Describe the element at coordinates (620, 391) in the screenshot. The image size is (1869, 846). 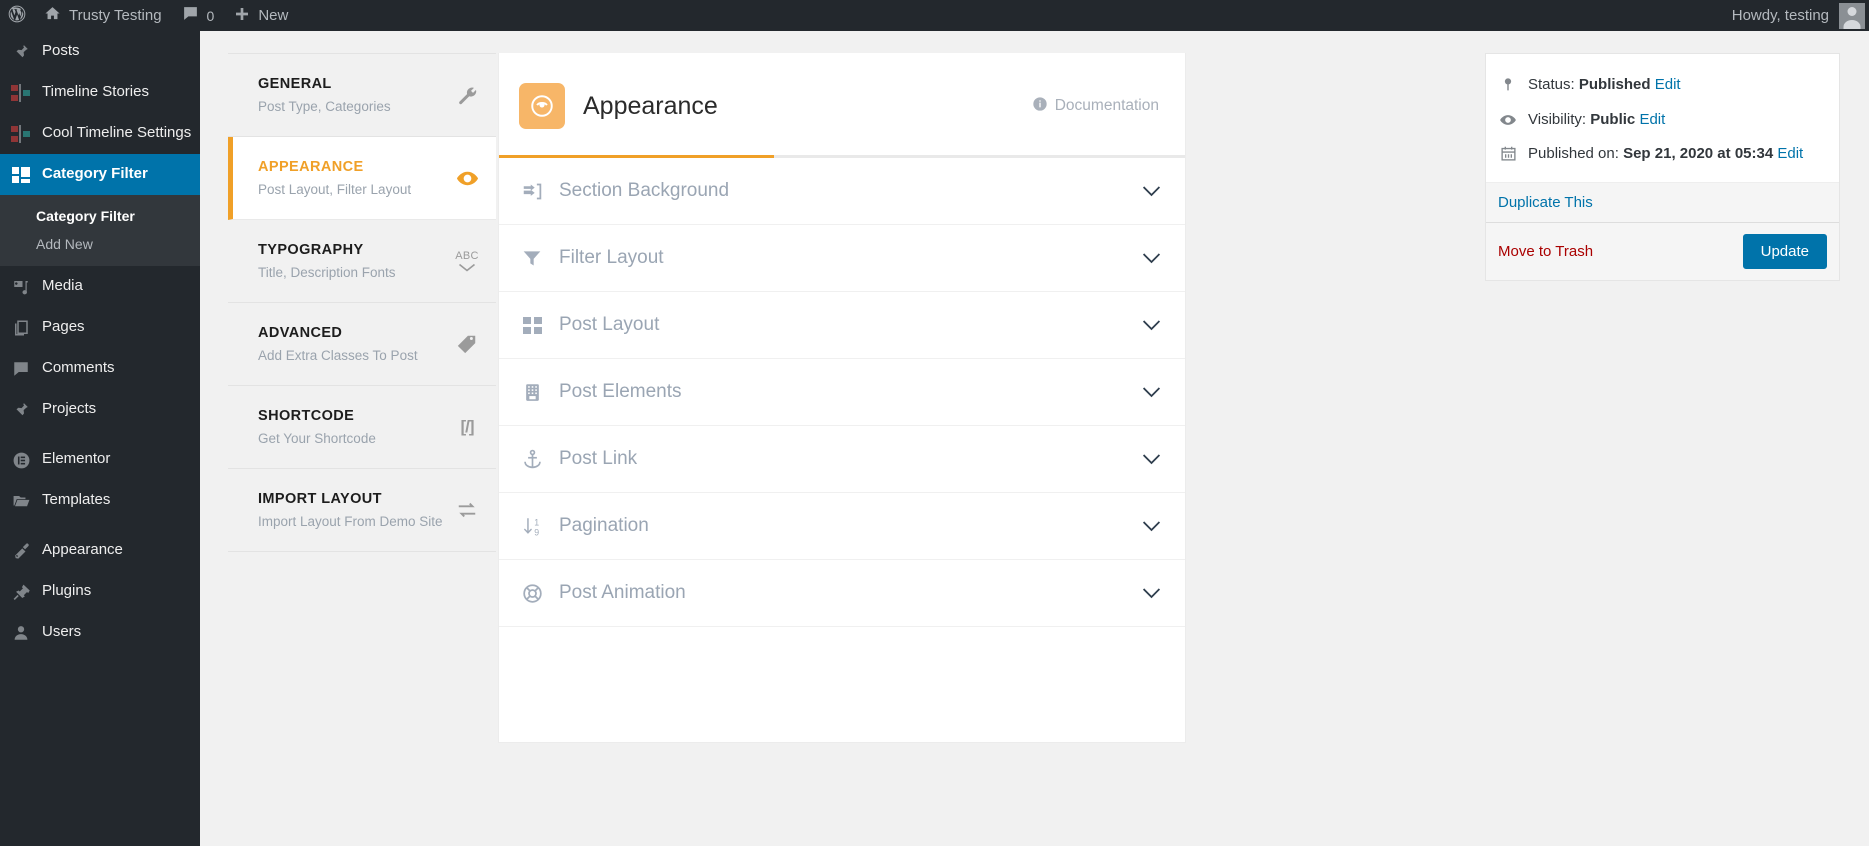
I see `accordion-label: Post Elements` at that location.